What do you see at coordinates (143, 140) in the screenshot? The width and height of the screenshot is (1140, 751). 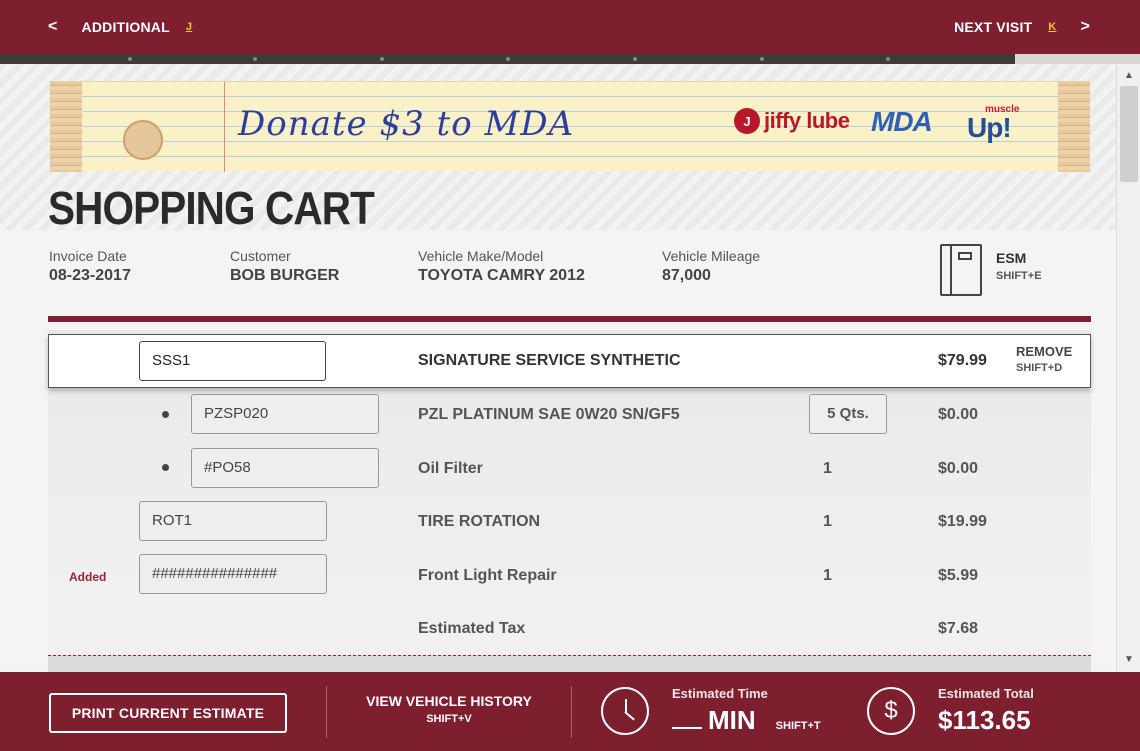 I see `banner-punch-hole` at bounding box center [143, 140].